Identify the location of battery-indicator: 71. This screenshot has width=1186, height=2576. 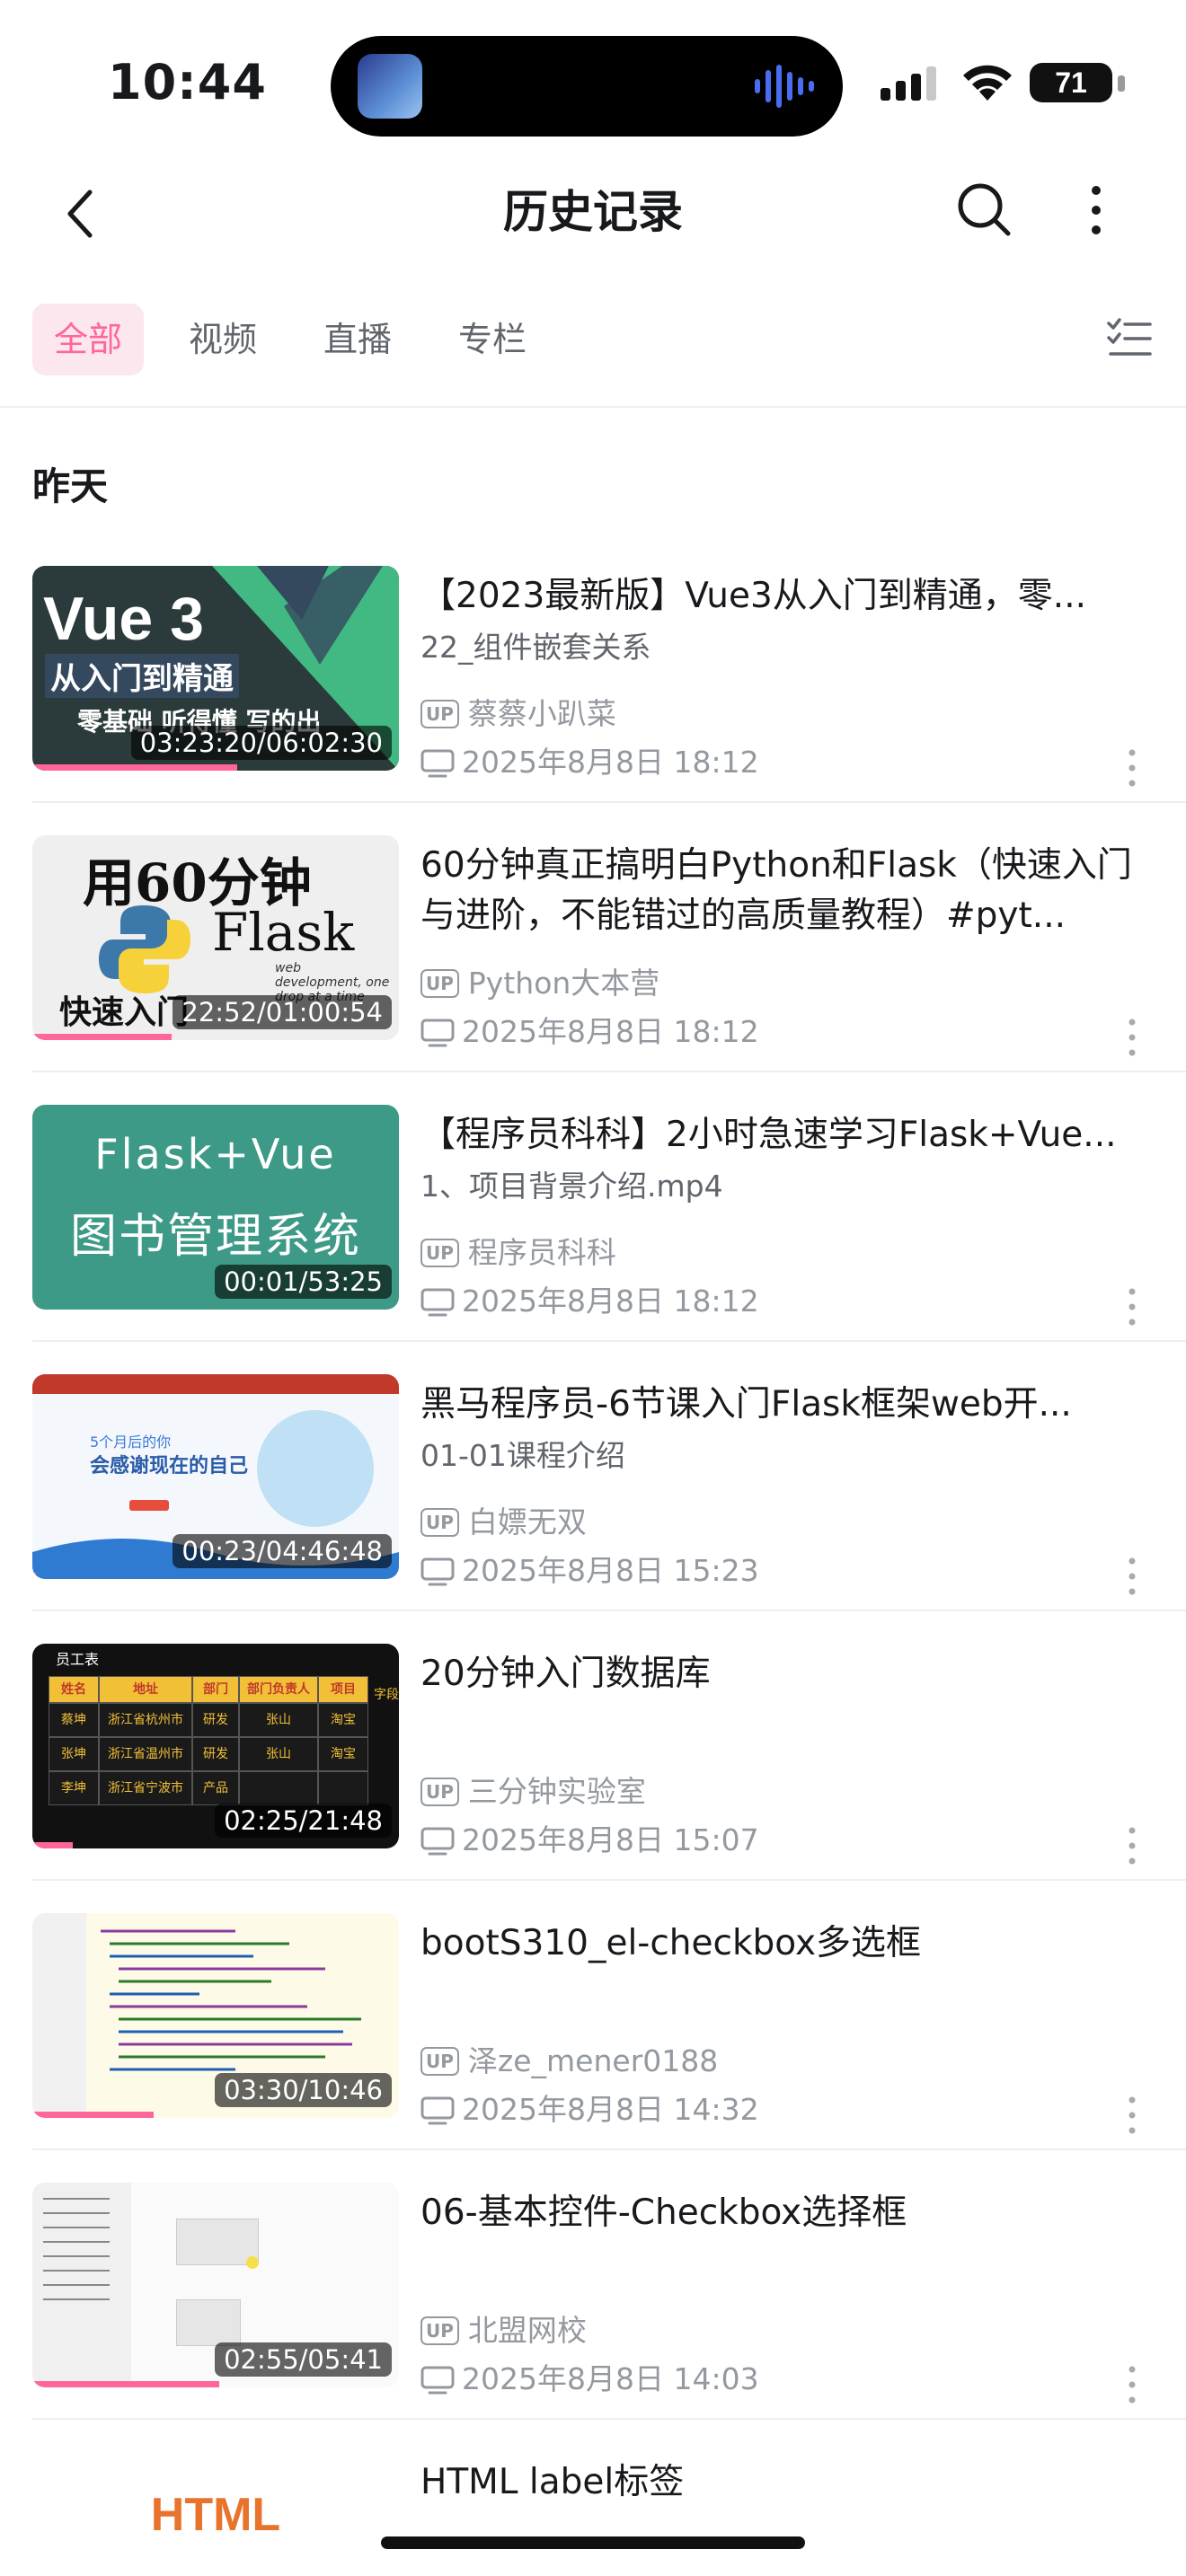
(1071, 82).